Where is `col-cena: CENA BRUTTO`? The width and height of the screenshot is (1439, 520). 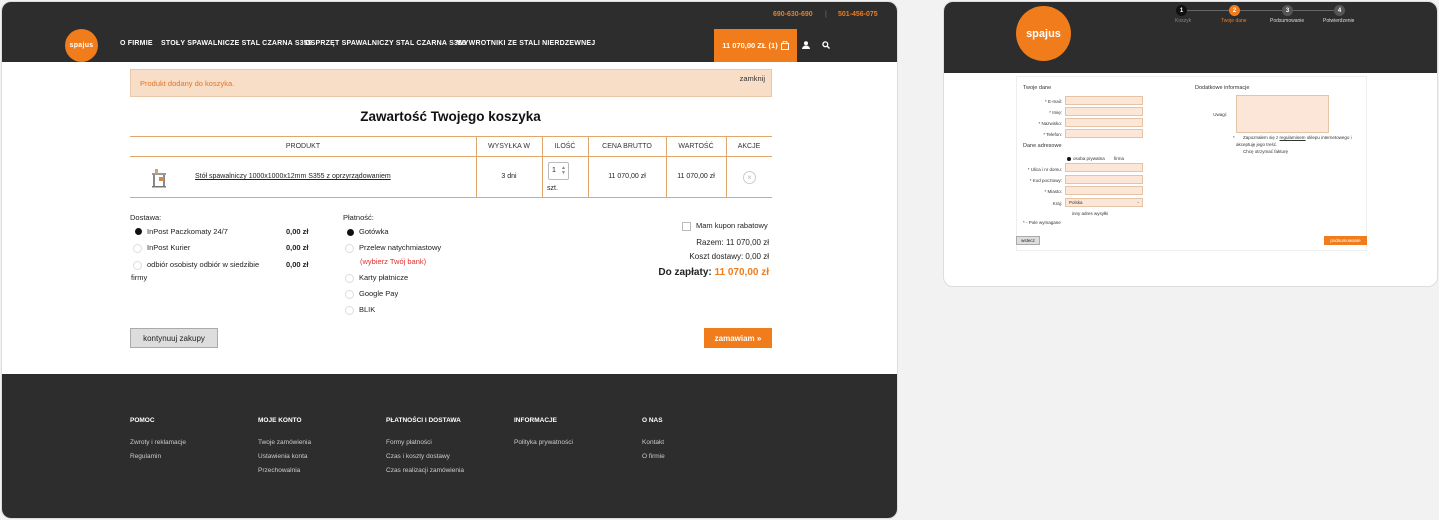 col-cena: CENA BRUTTO is located at coordinates (627, 146).